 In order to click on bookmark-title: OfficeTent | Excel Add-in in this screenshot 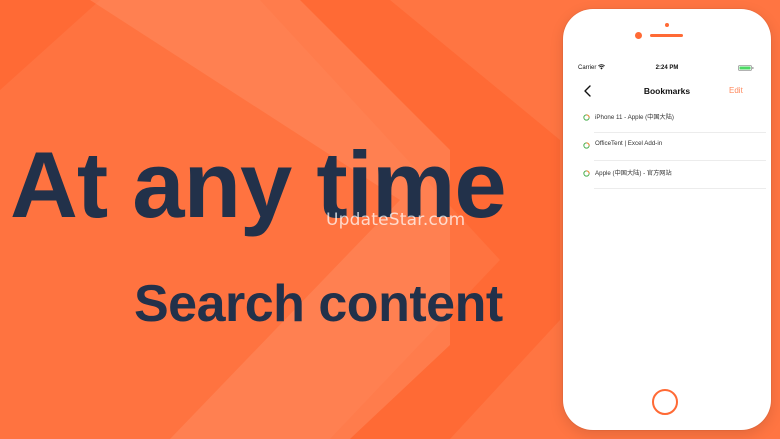, I will do `click(629, 143)`.